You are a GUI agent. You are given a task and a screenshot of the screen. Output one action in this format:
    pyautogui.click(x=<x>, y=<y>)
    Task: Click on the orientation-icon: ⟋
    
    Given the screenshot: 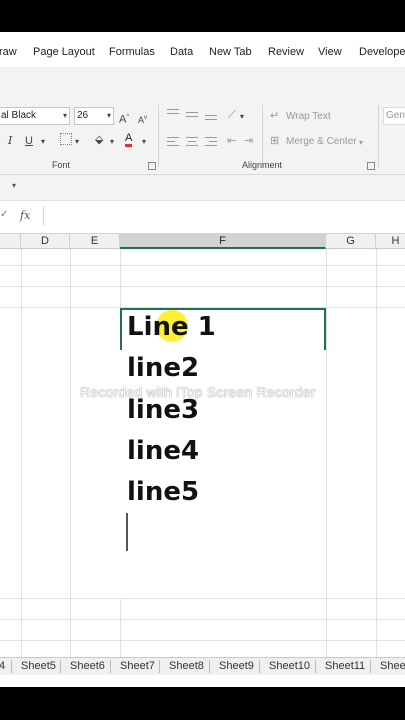 What is the action you would take?
    pyautogui.click(x=232, y=115)
    